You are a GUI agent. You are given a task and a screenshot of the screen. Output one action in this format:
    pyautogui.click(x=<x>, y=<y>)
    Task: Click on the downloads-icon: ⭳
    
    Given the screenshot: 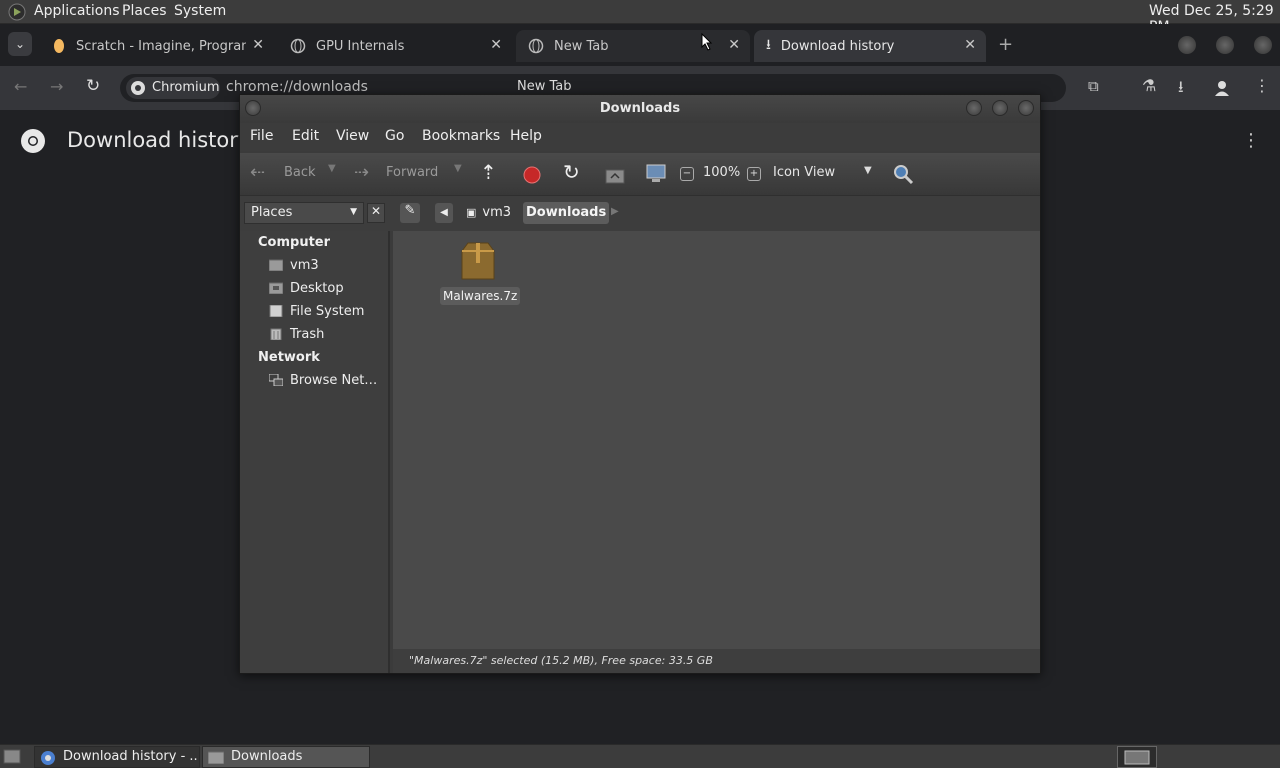 What is the action you would take?
    pyautogui.click(x=1181, y=89)
    